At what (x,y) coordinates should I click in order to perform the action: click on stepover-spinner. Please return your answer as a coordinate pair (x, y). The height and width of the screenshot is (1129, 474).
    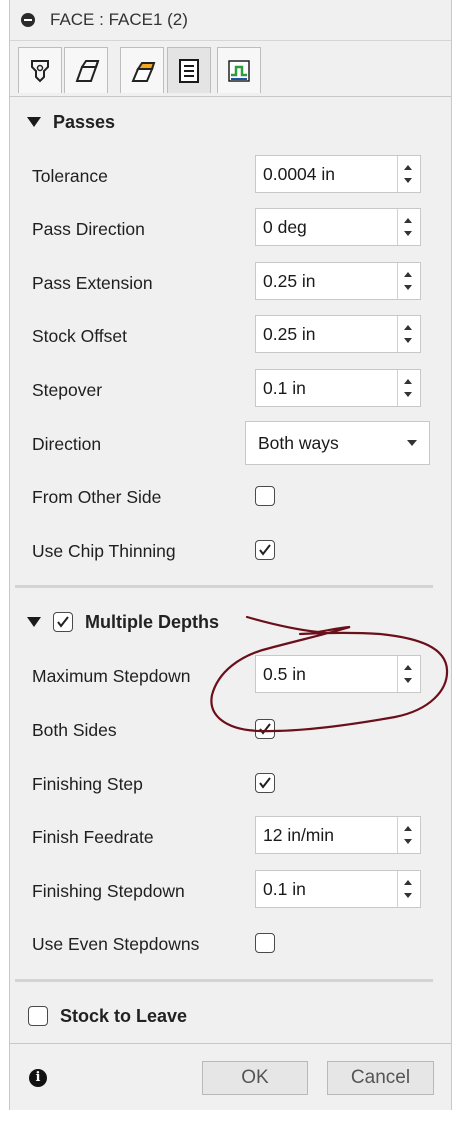
    Looking at the image, I should click on (408, 388).